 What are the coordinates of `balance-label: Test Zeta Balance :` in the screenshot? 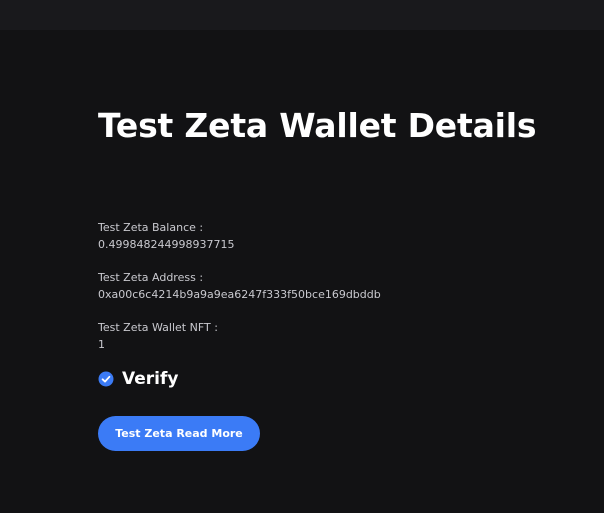 It's located at (151, 227).